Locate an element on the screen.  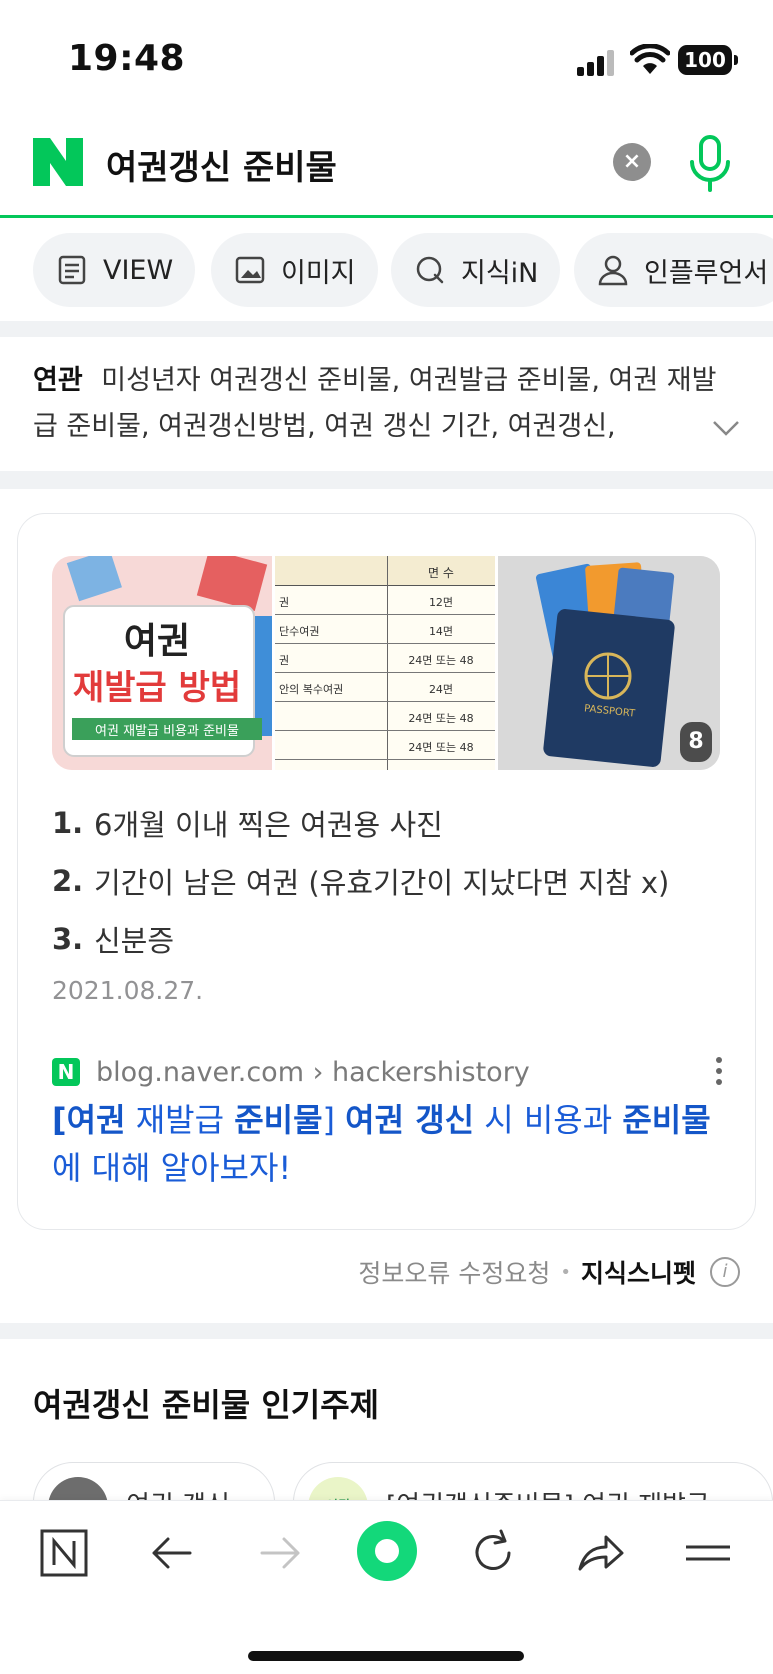
more-options-icon is located at coordinates (720, 1073).